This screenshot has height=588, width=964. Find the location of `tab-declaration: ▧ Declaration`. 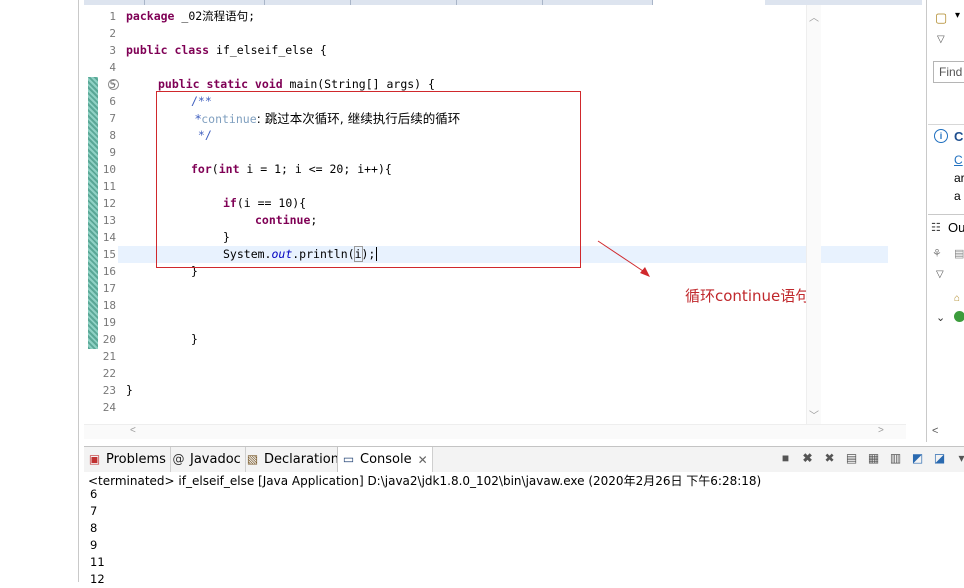

tab-declaration: ▧ Declaration is located at coordinates (293, 459).